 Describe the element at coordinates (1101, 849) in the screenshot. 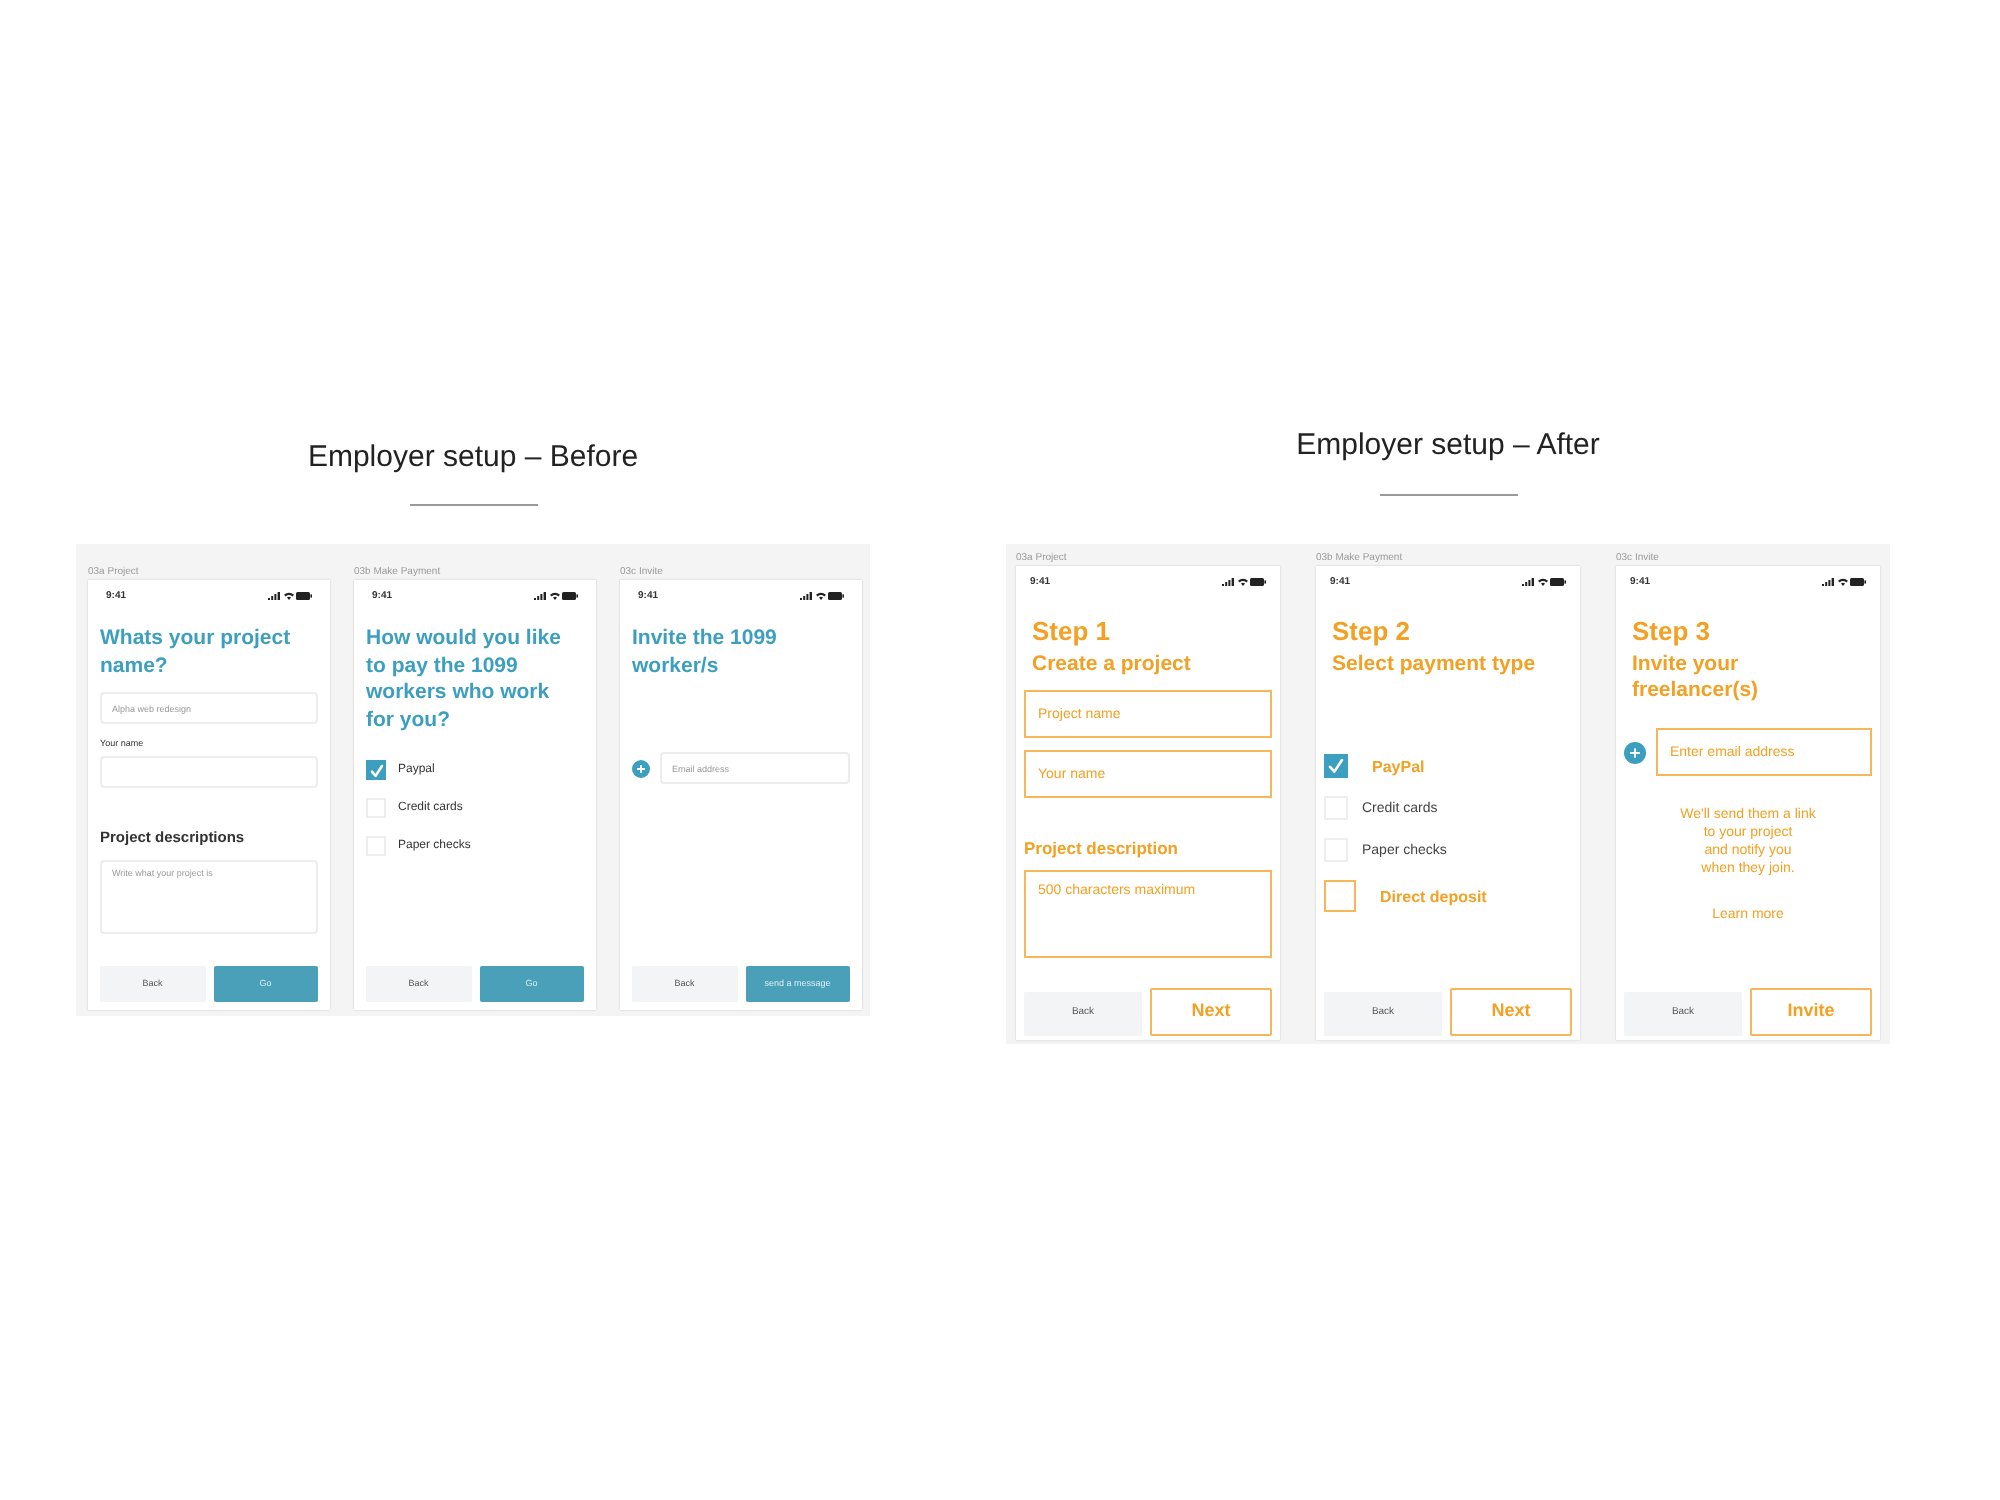

I see `section-label: Project description` at that location.